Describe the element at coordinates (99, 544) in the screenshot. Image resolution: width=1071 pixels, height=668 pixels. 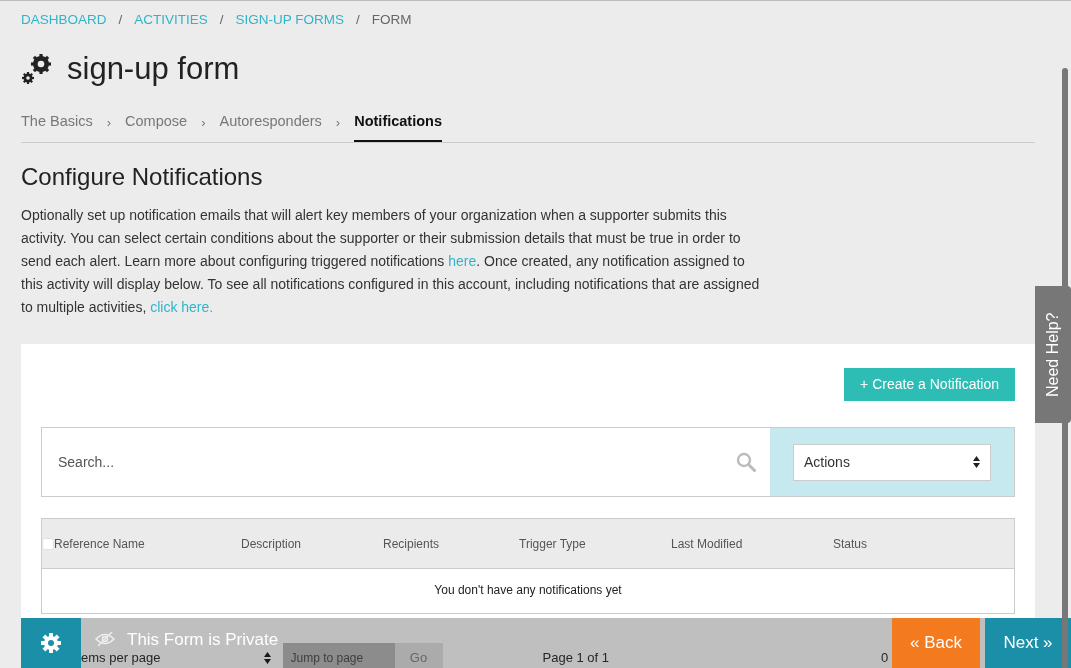
I see `column-header: Reference Name` at that location.